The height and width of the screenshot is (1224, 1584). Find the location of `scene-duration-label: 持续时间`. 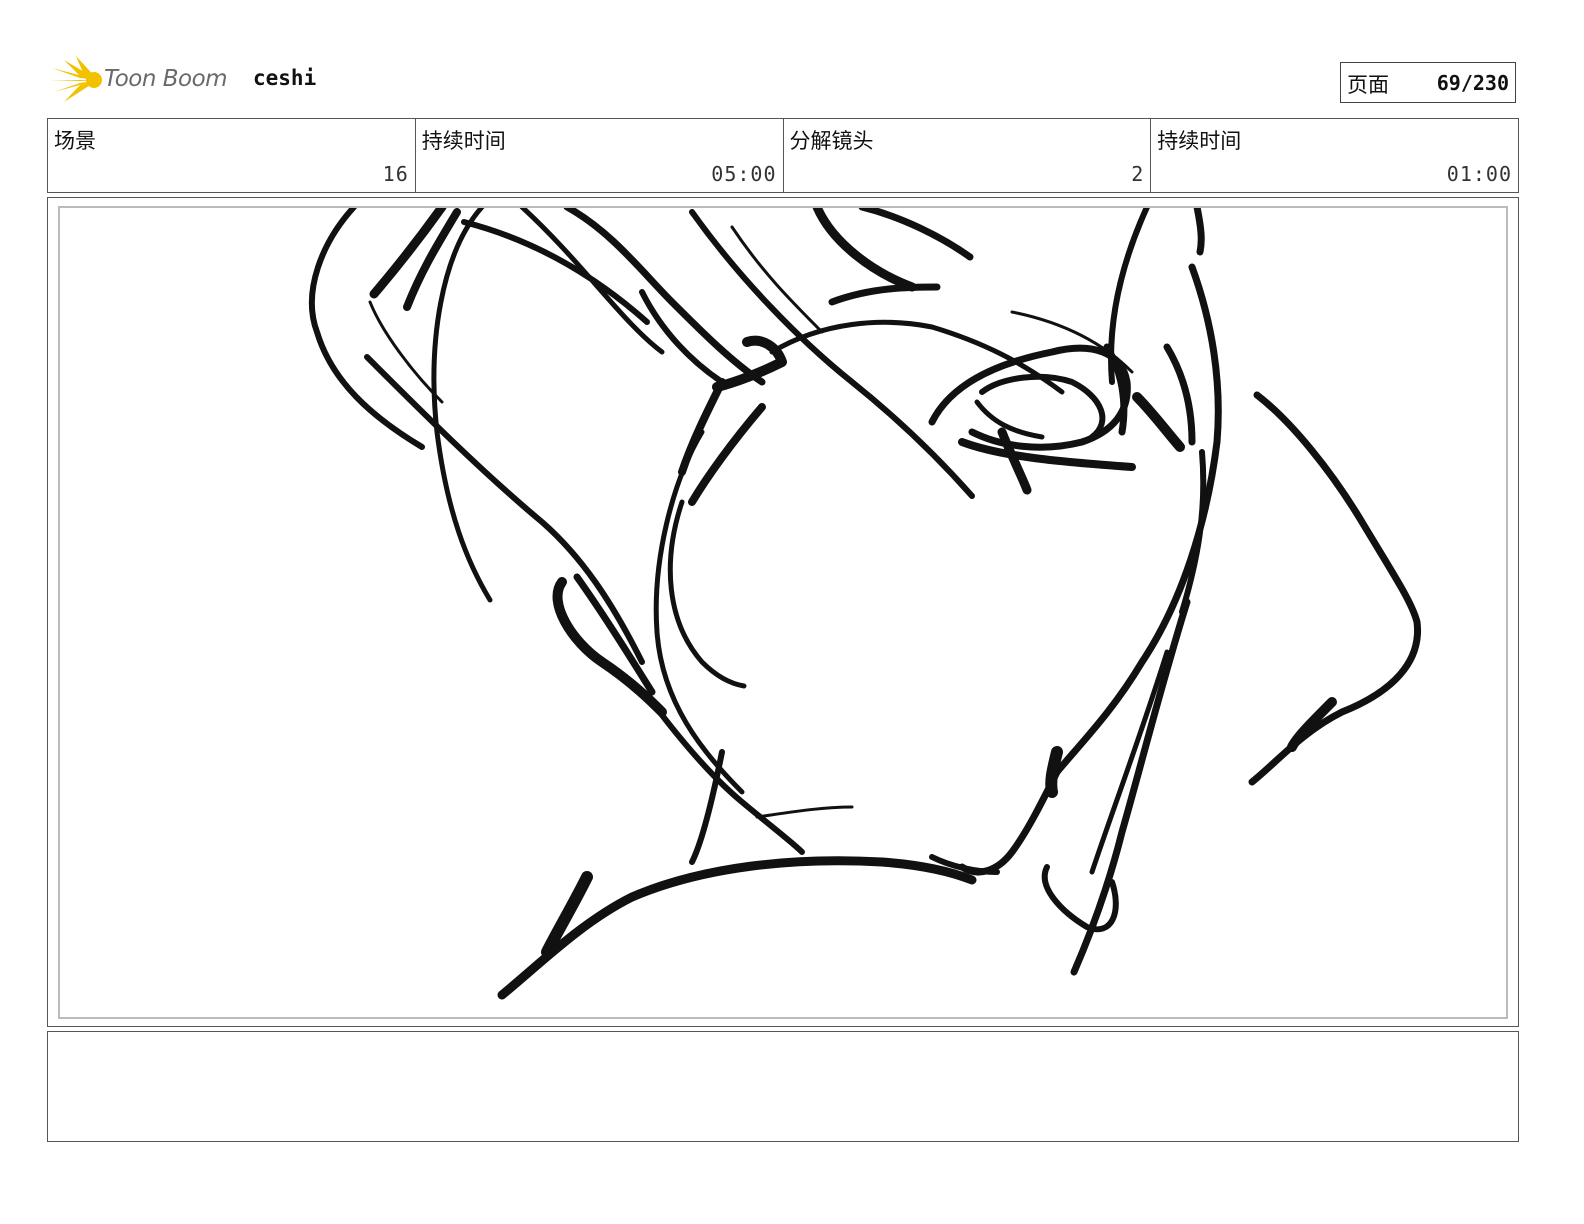

scene-duration-label: 持续时间 is located at coordinates (463, 141).